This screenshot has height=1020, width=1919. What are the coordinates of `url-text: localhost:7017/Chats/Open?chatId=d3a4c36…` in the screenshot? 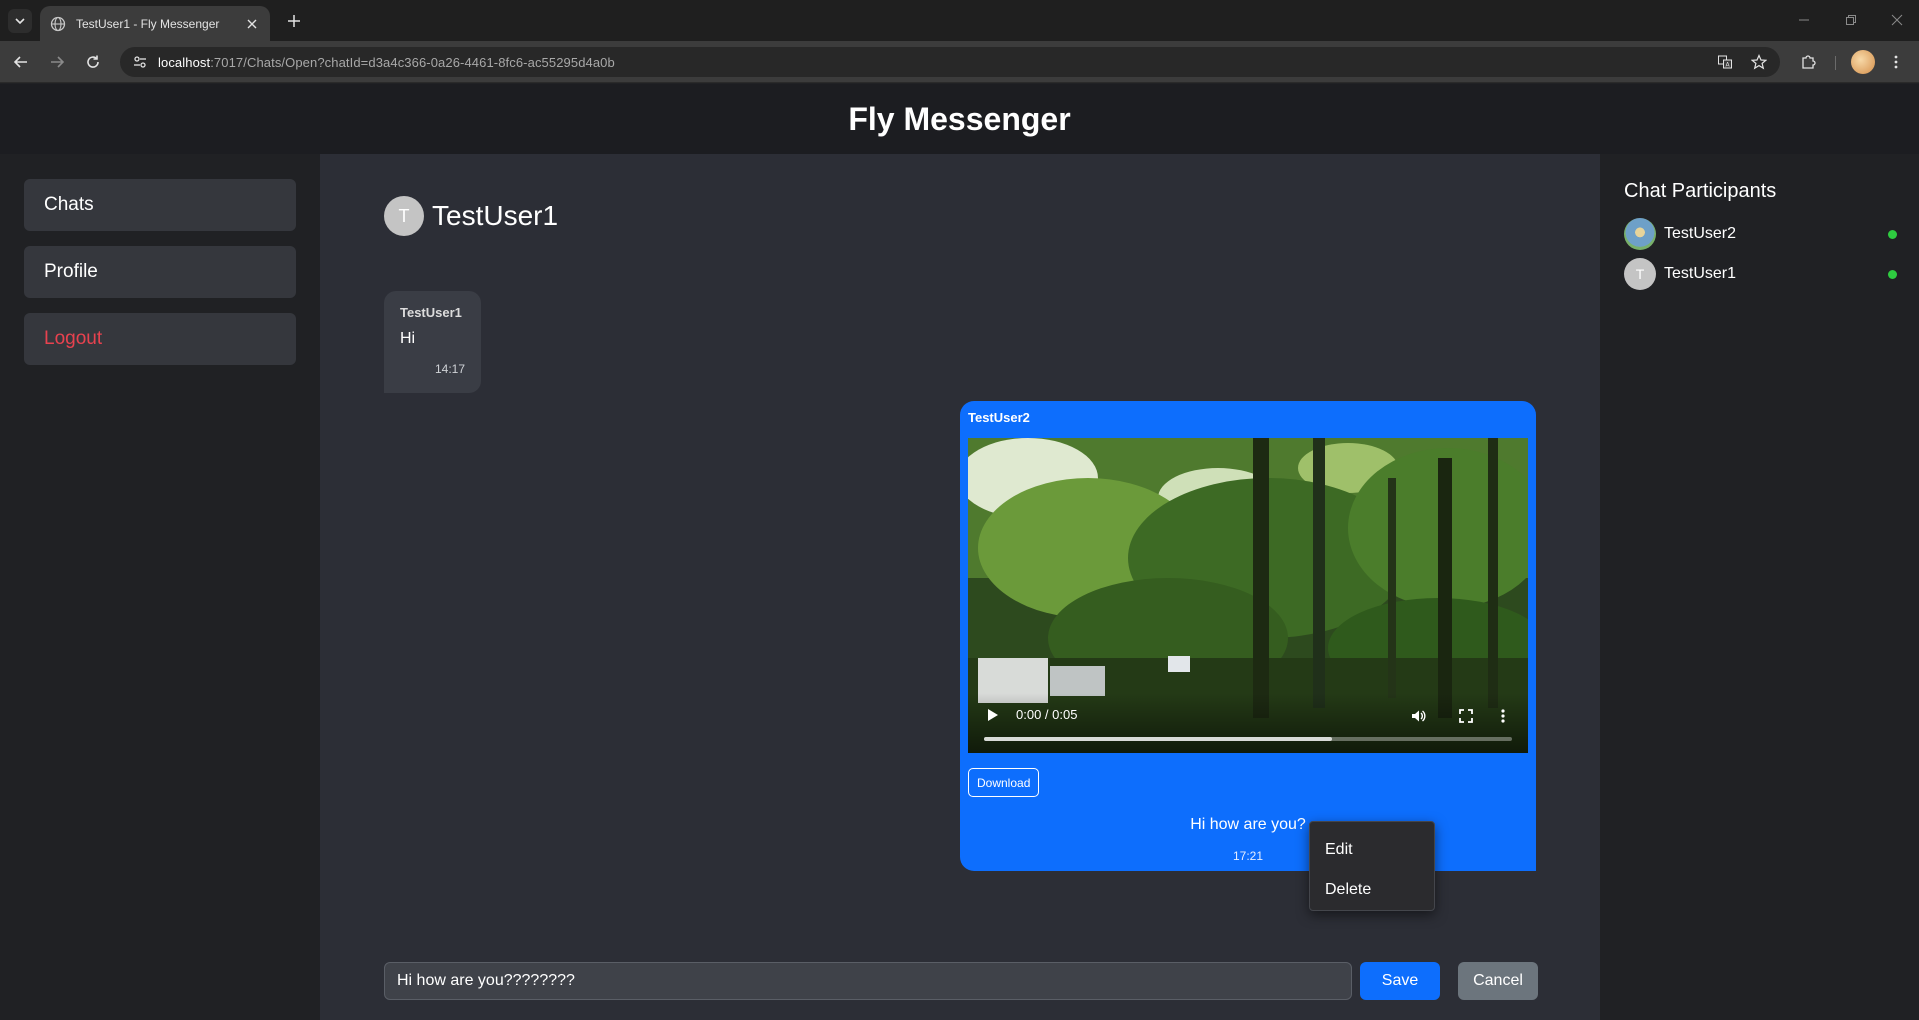 It's located at (386, 62).